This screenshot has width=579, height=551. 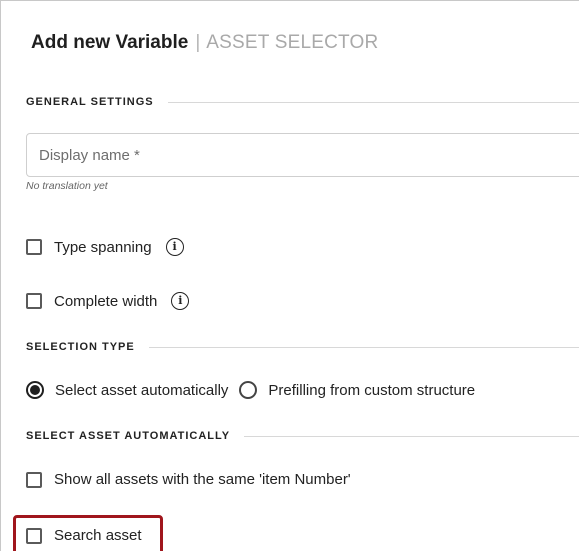 I want to click on complete-width-option: Complete width i, so click(x=108, y=301).